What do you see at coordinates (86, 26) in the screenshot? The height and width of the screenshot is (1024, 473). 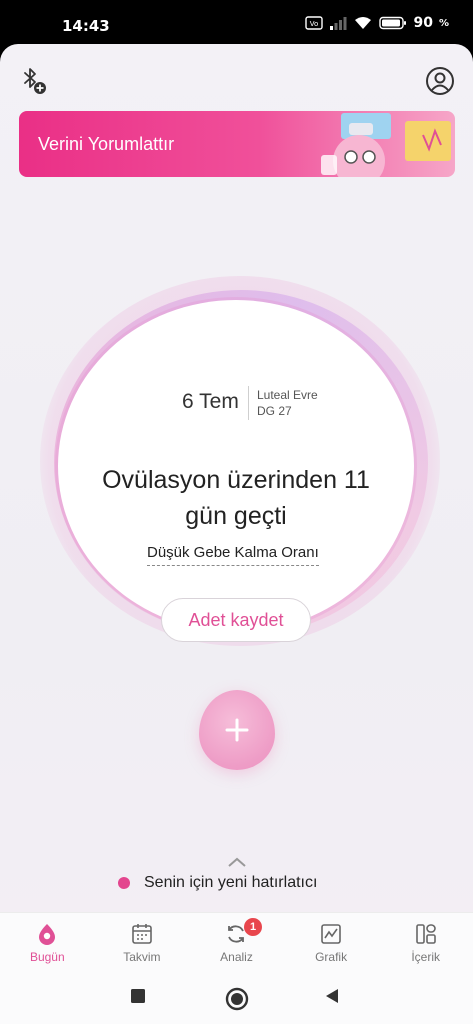 I see `status-time: 14:43` at bounding box center [86, 26].